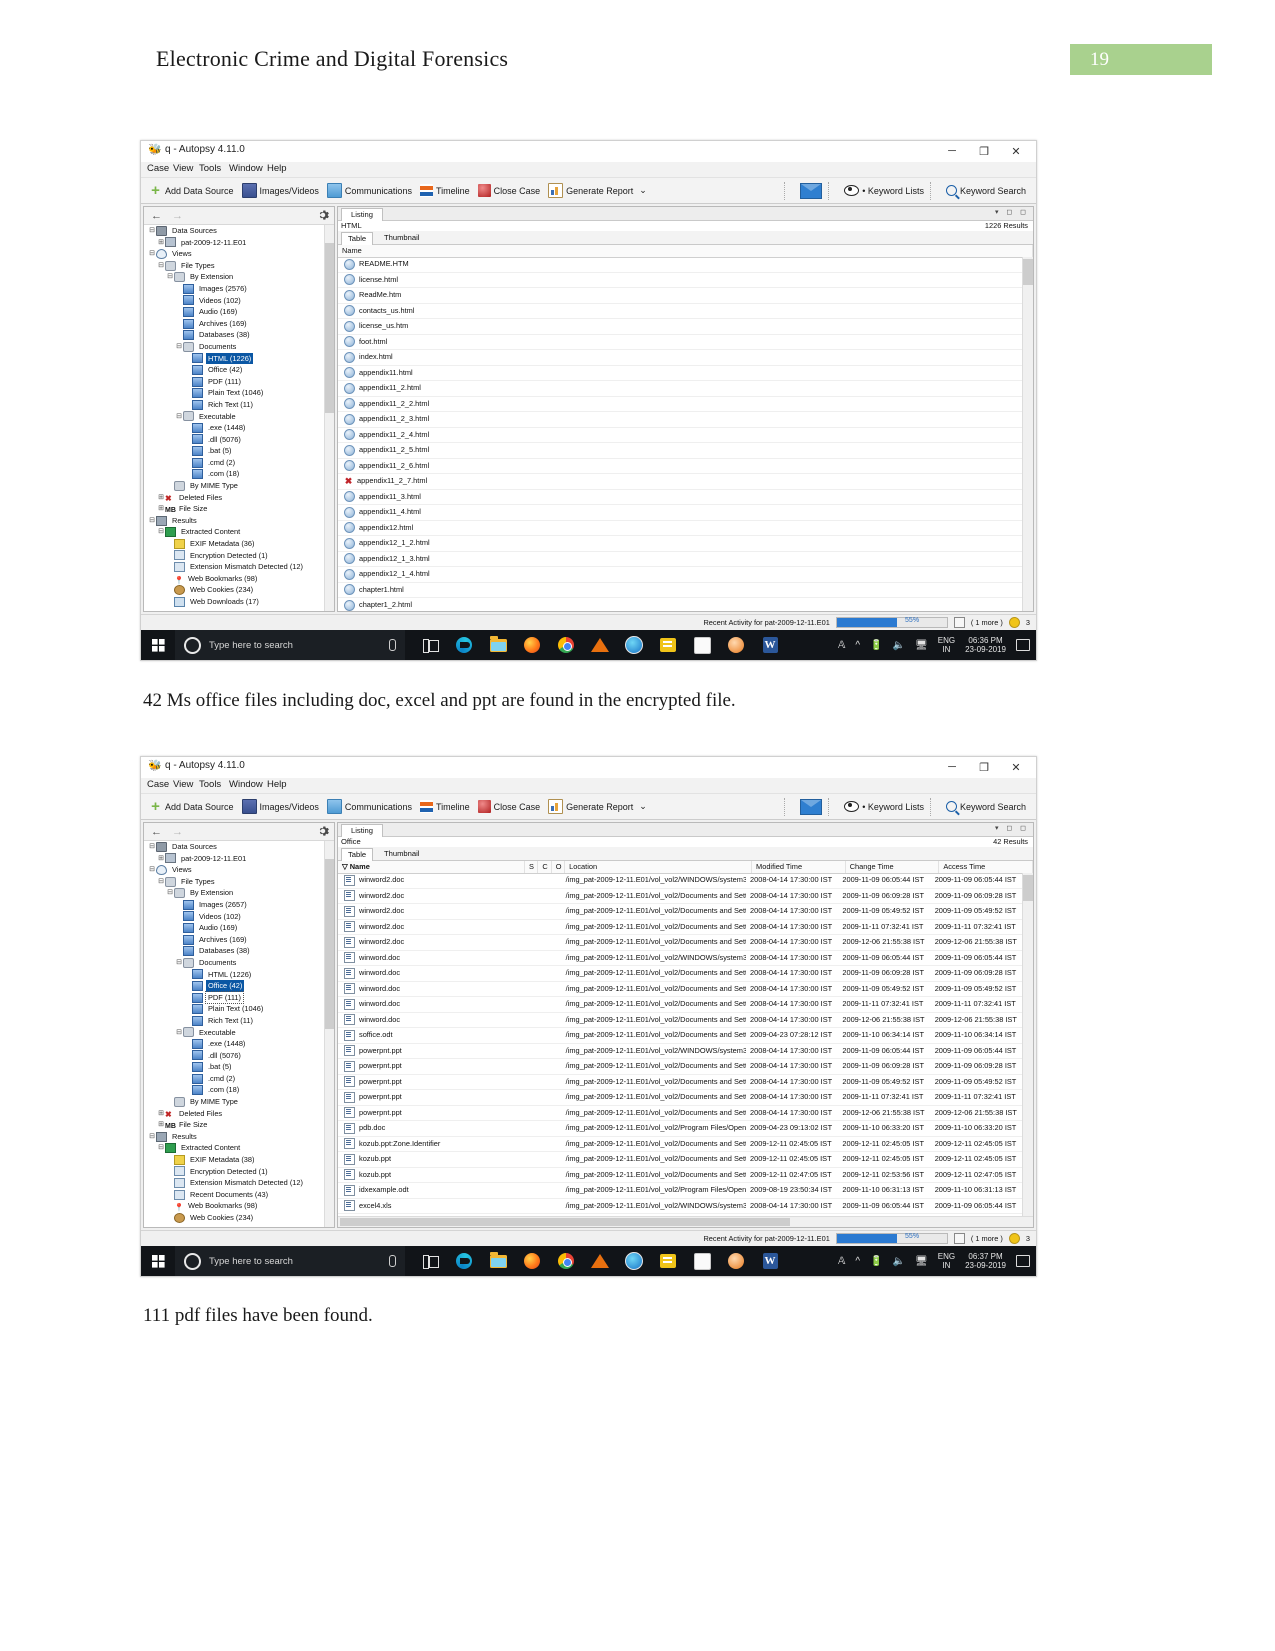 This screenshot has width=1275, height=1651. I want to click on status-more-text: ( 1 more ), so click(987, 622).